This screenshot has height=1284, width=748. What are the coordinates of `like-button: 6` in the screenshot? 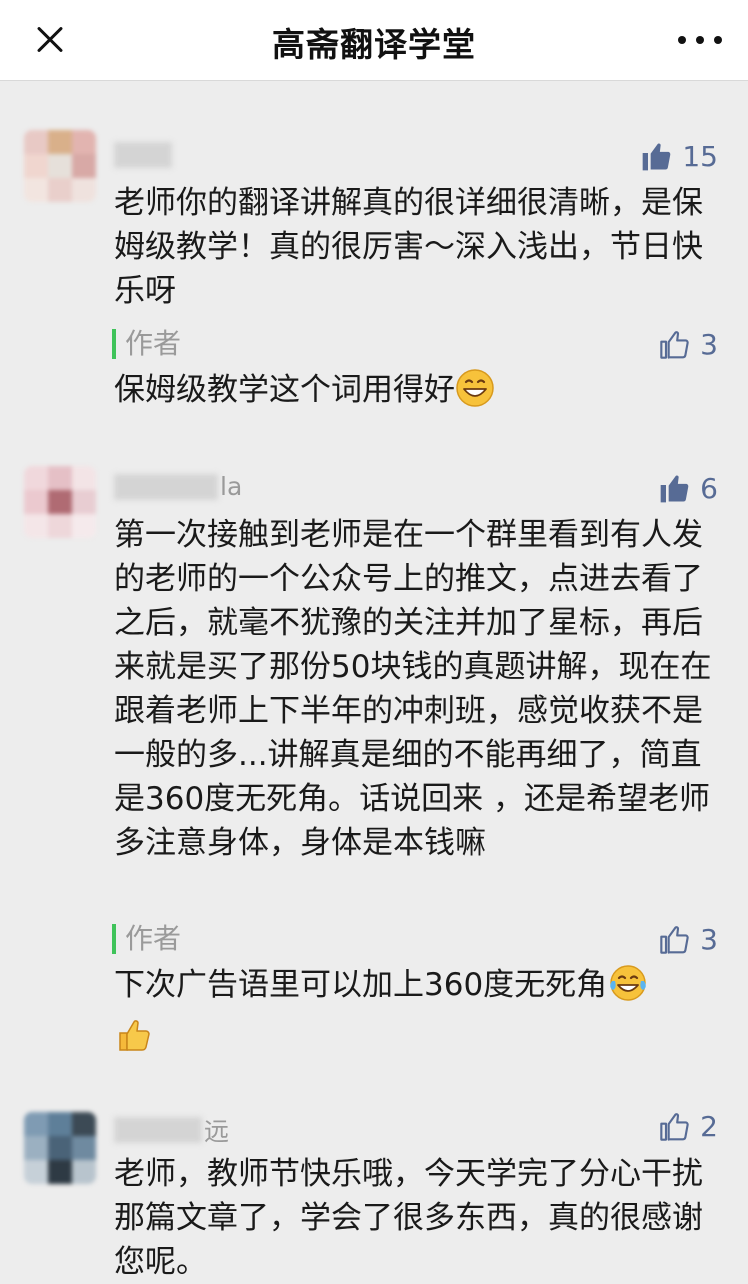 It's located at (688, 488).